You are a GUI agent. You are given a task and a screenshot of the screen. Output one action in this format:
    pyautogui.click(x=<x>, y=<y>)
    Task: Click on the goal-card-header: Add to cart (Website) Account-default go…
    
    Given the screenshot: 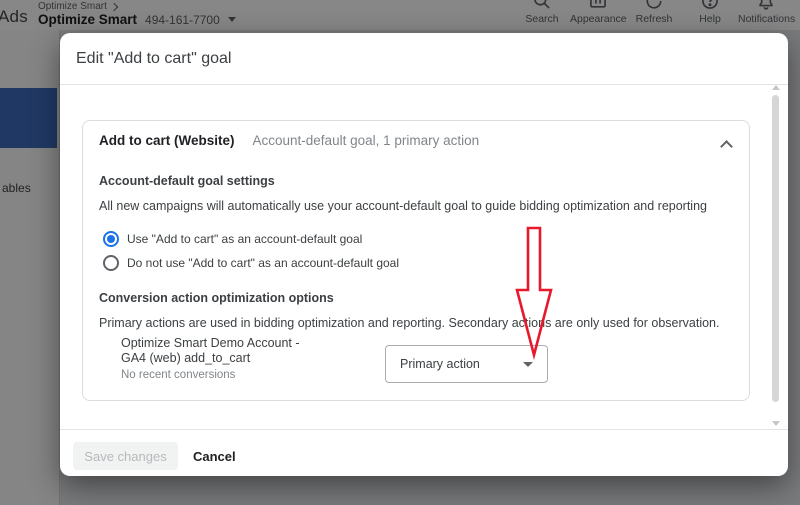 What is the action you would take?
    pyautogui.click(x=289, y=140)
    